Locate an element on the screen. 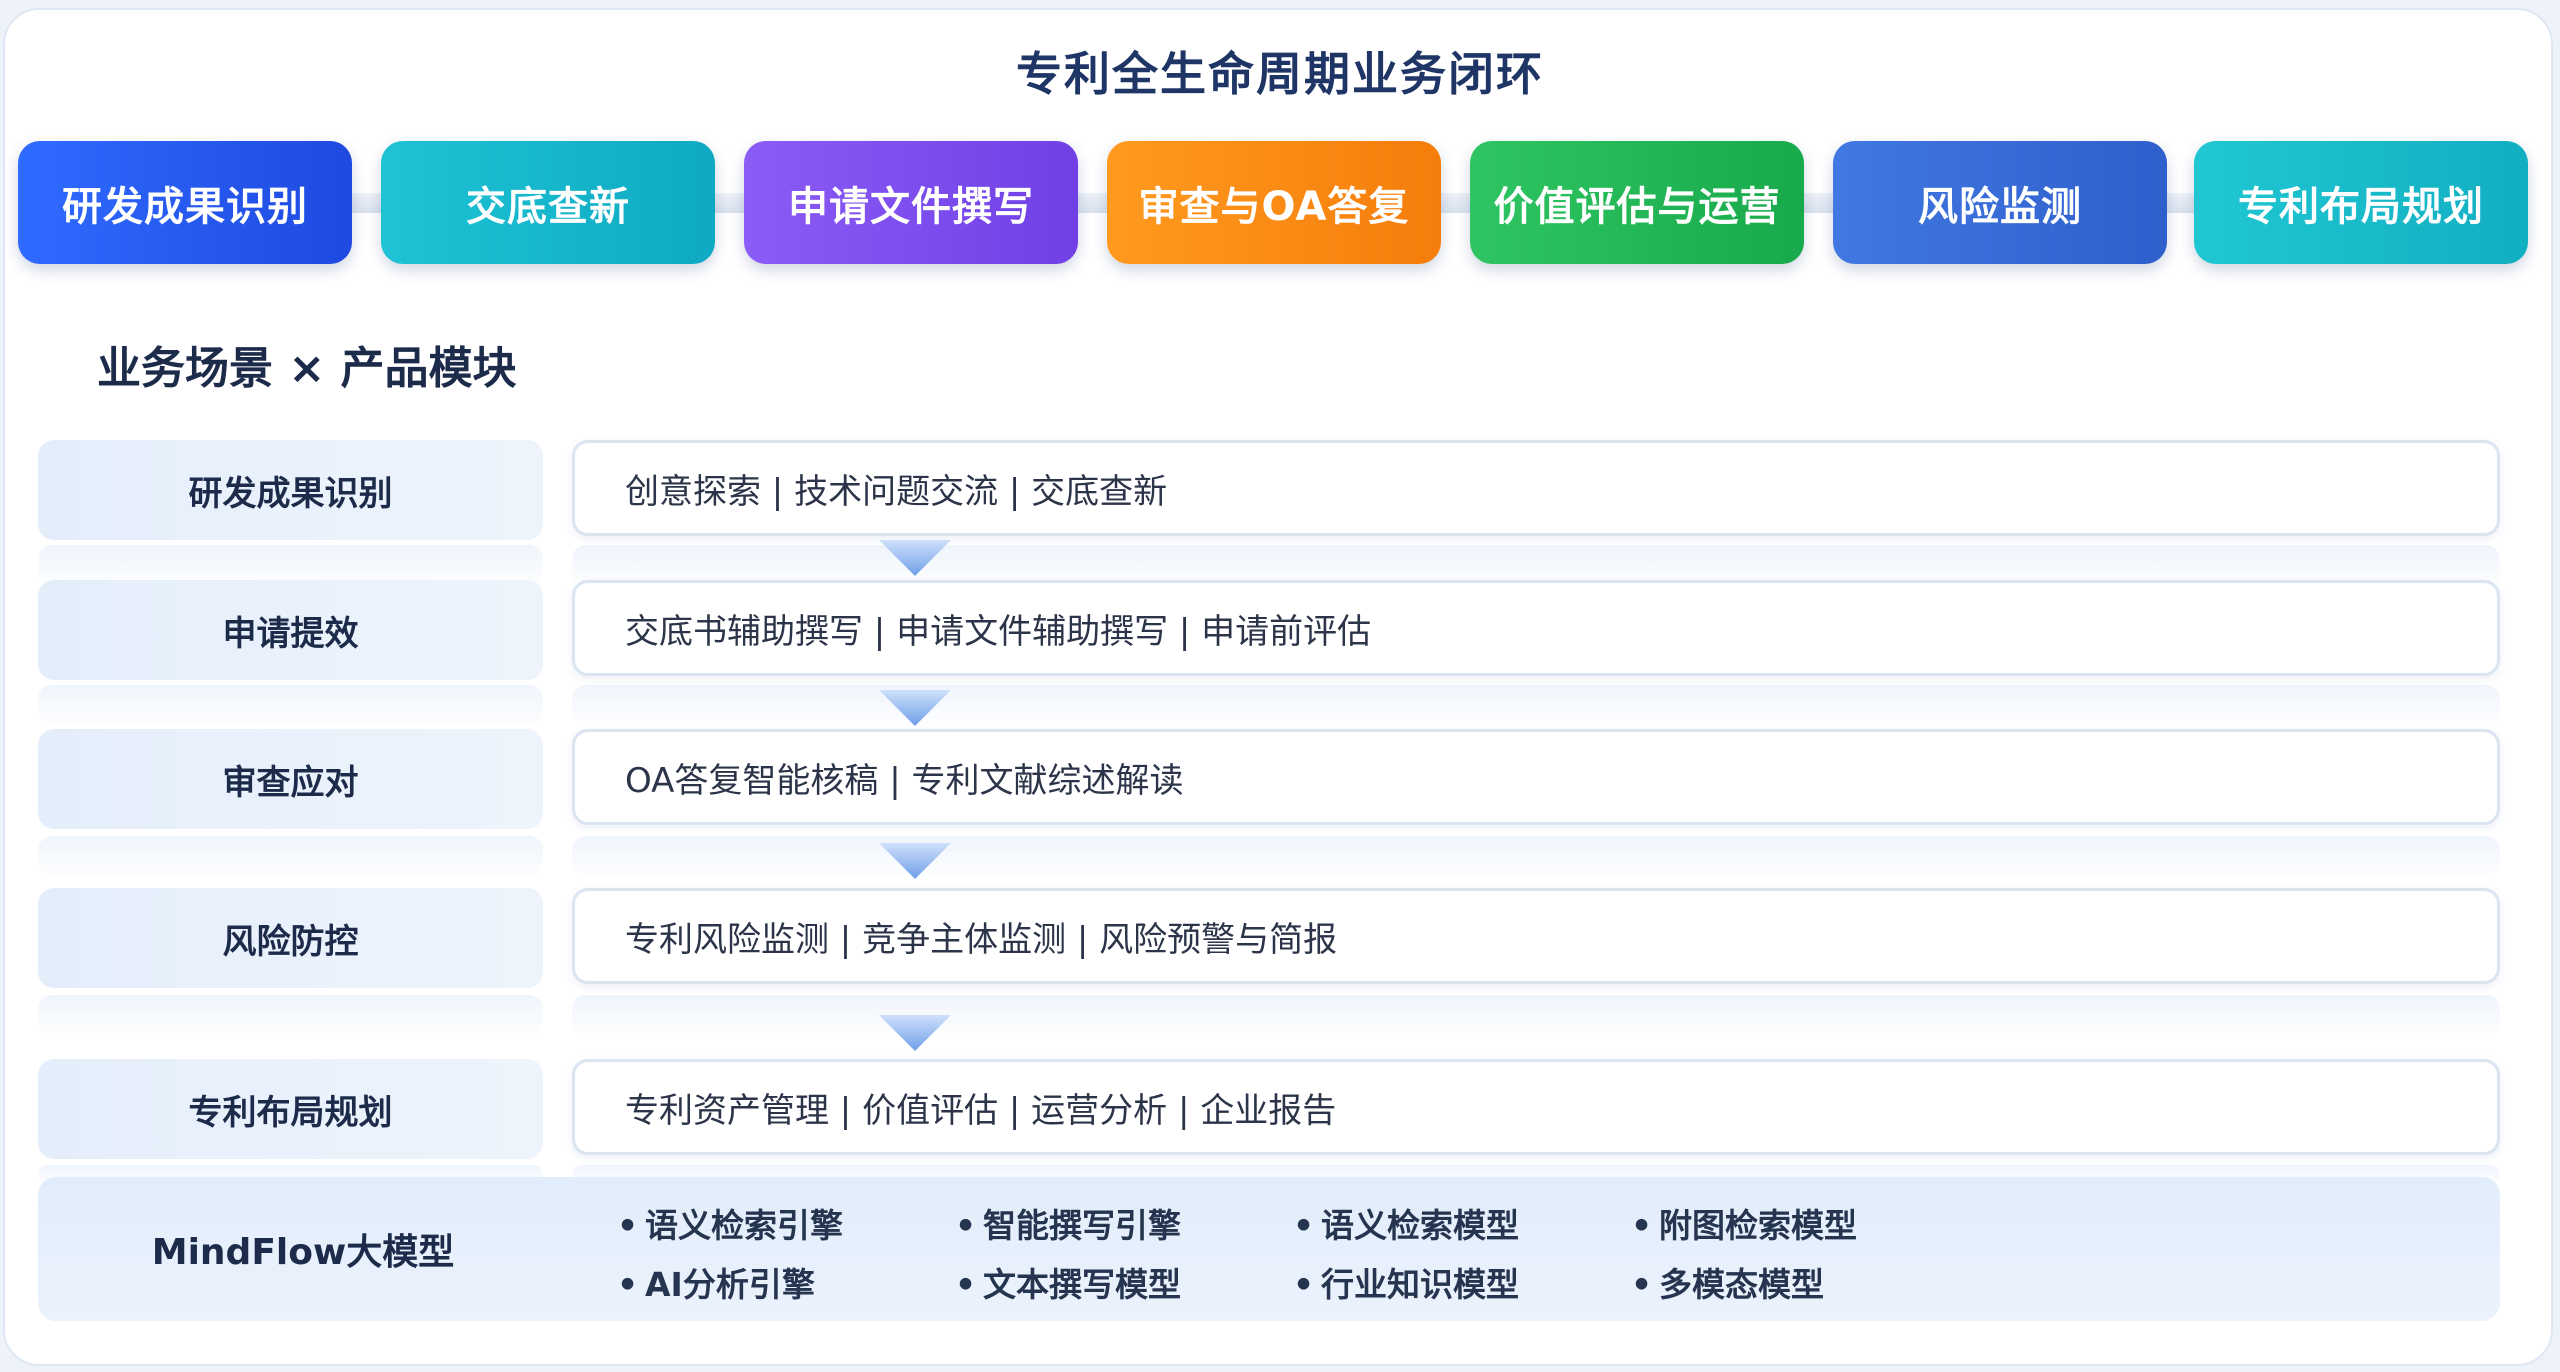  scenario-label-risk: 风险防控 is located at coordinates (290, 938).